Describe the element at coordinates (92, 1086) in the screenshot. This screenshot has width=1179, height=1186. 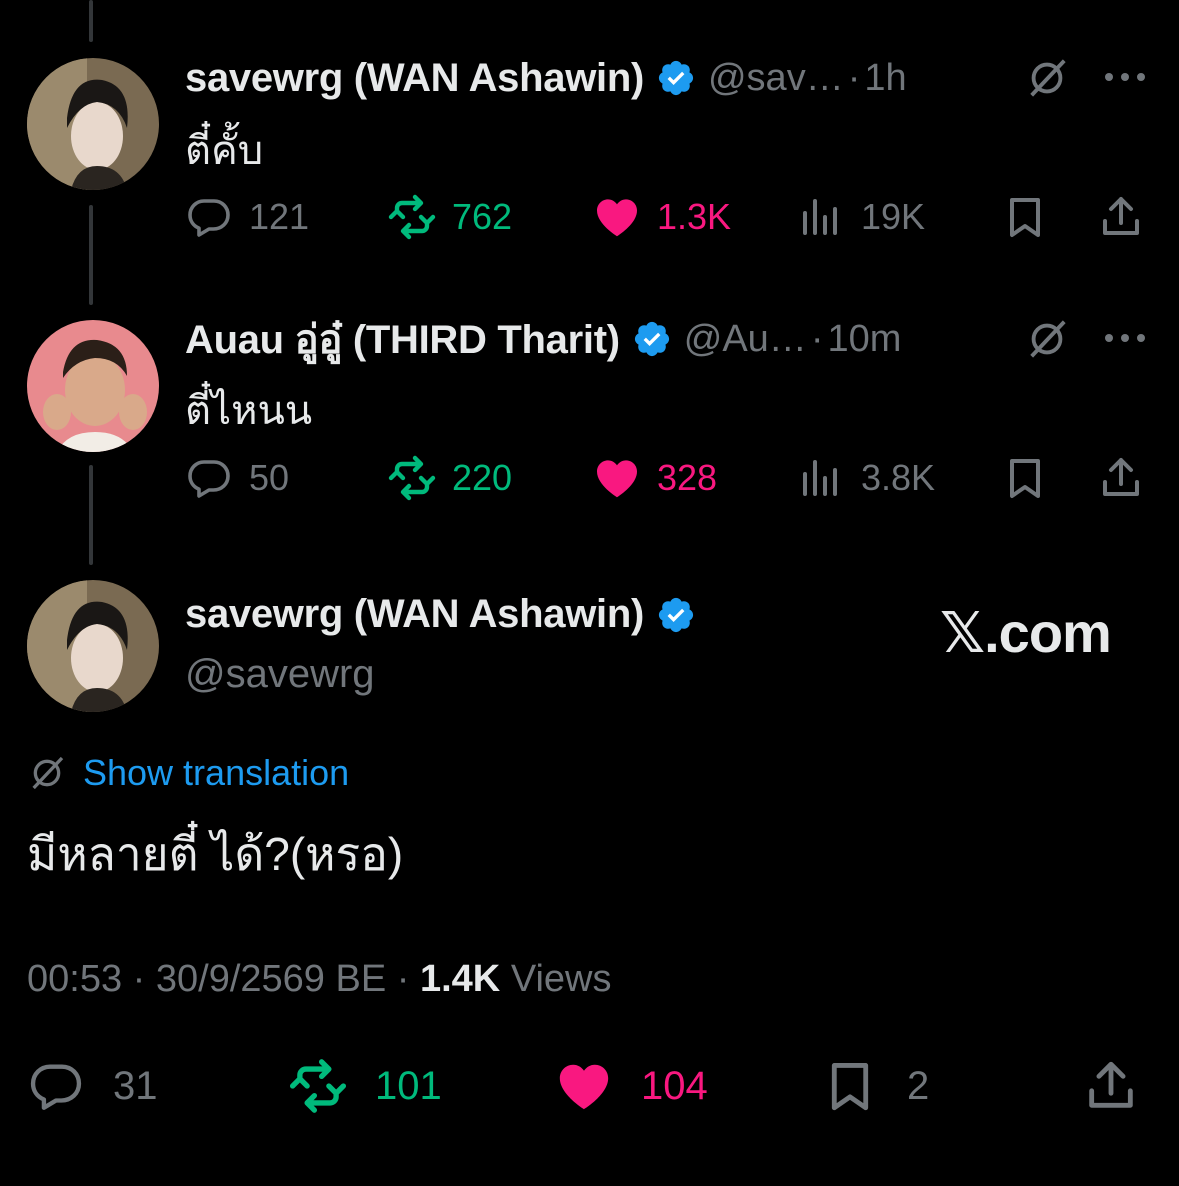
I see `reply-button: 31` at that location.